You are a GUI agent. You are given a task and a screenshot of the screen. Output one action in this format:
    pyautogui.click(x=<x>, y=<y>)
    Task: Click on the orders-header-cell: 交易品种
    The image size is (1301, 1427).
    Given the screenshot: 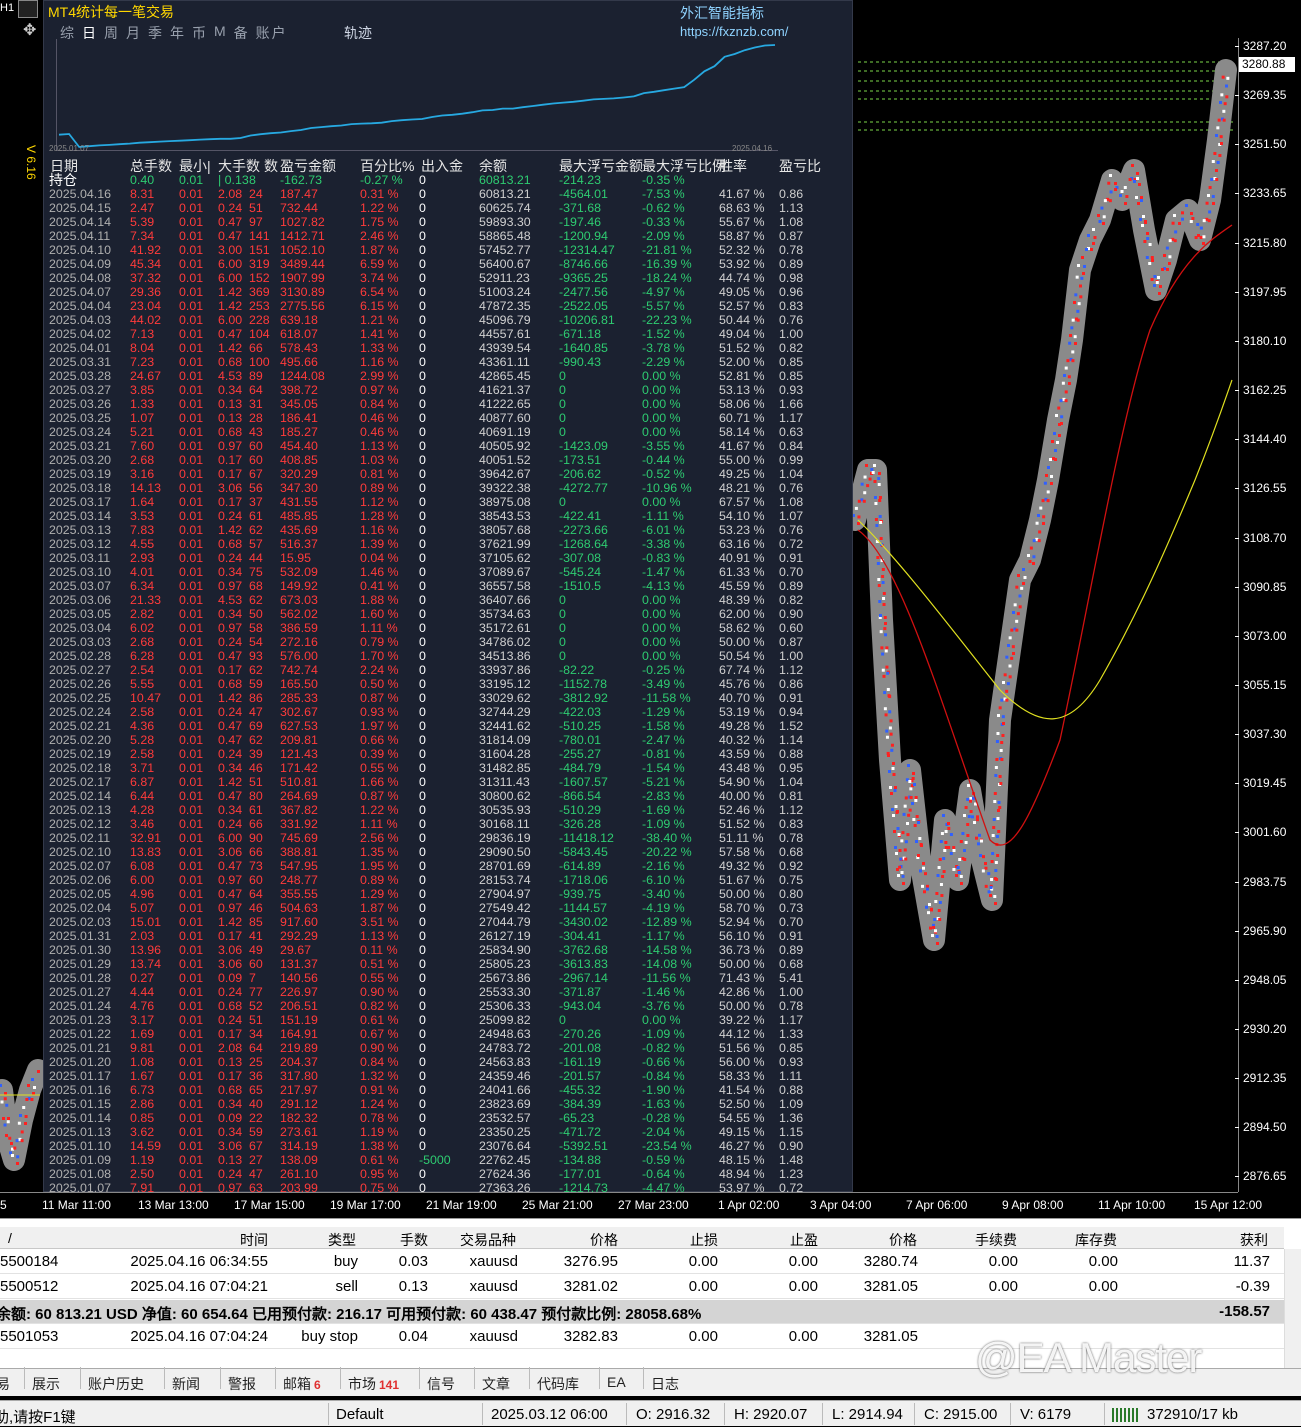 What is the action you would take?
    pyautogui.click(x=488, y=1240)
    